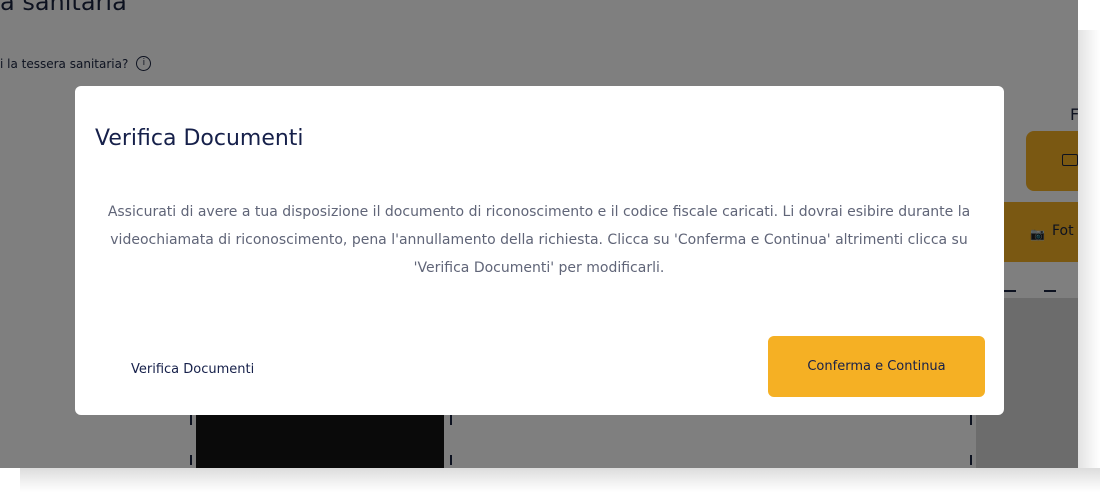  I want to click on modal-title: Verifica Documenti, so click(199, 138).